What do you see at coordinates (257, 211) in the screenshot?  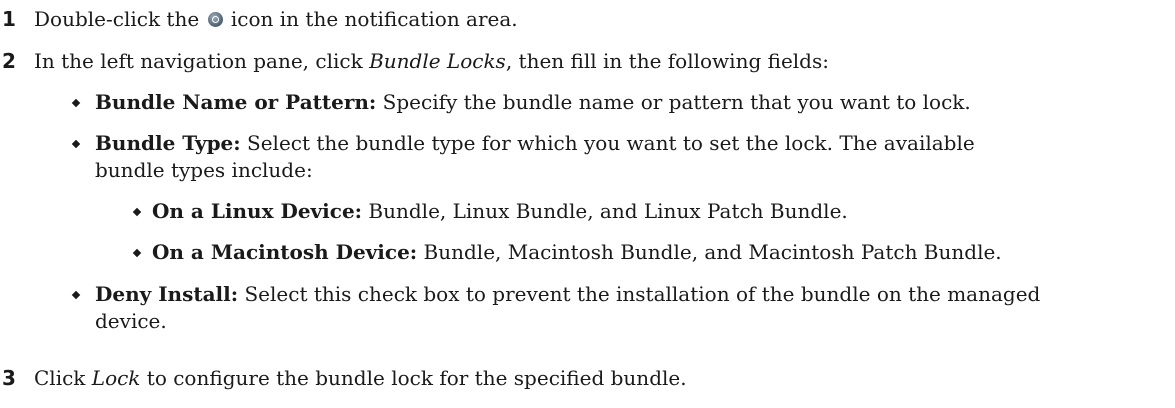 I see `field-label: On a Linux Device:` at bounding box center [257, 211].